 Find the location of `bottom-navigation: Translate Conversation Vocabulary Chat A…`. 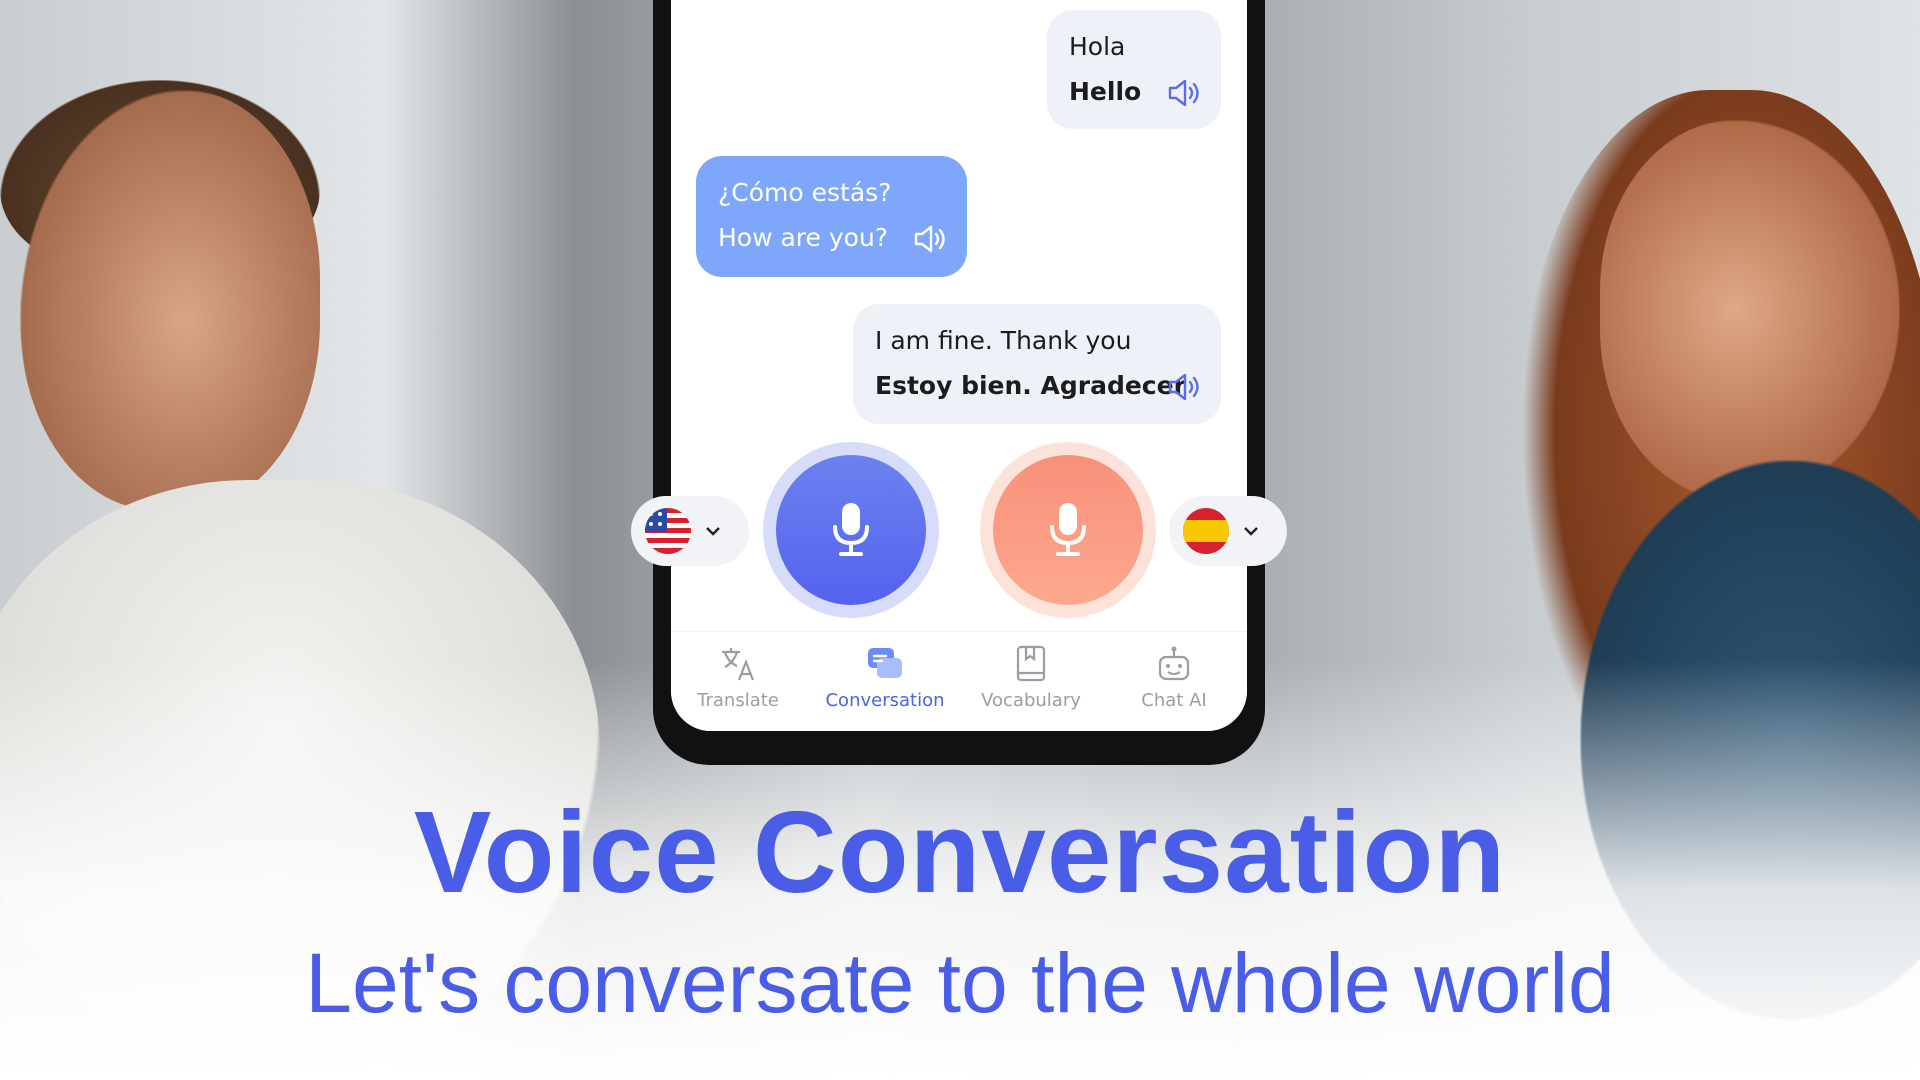

bottom-navigation: Translate Conversation Vocabulary Chat A… is located at coordinates (959, 681).